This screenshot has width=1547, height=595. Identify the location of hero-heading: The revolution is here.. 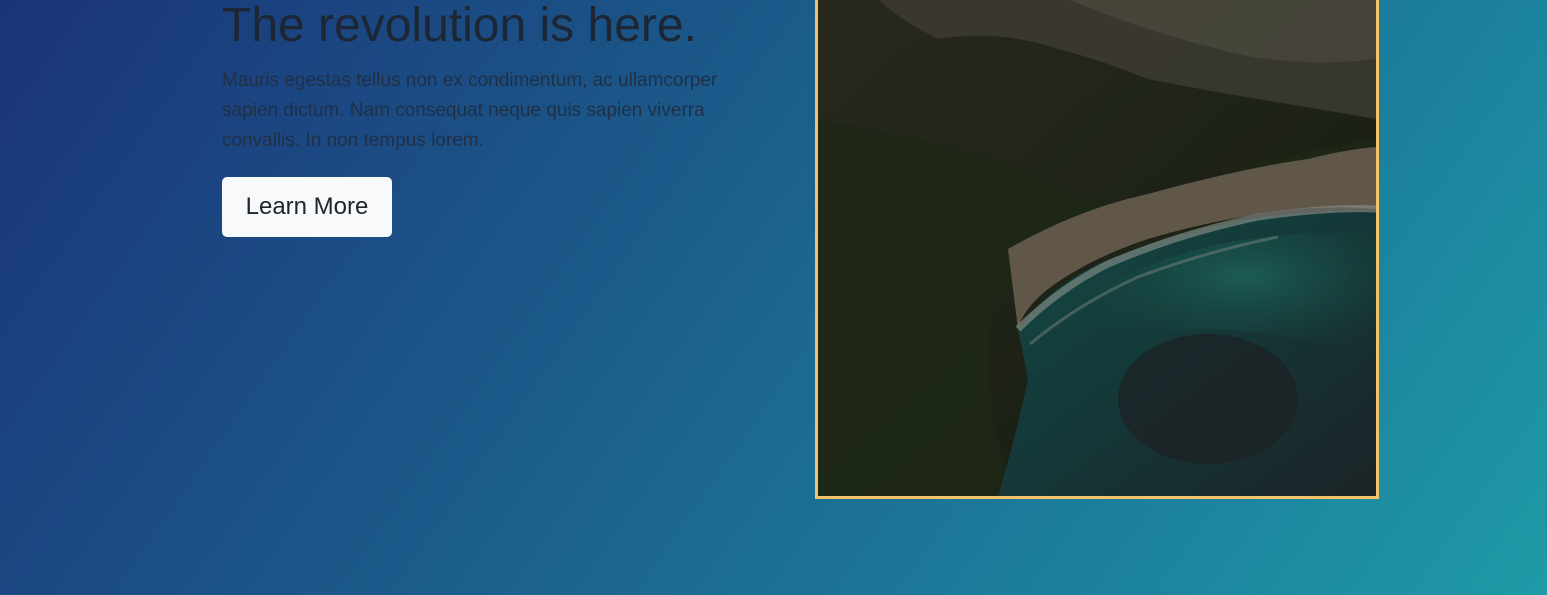
(459, 26).